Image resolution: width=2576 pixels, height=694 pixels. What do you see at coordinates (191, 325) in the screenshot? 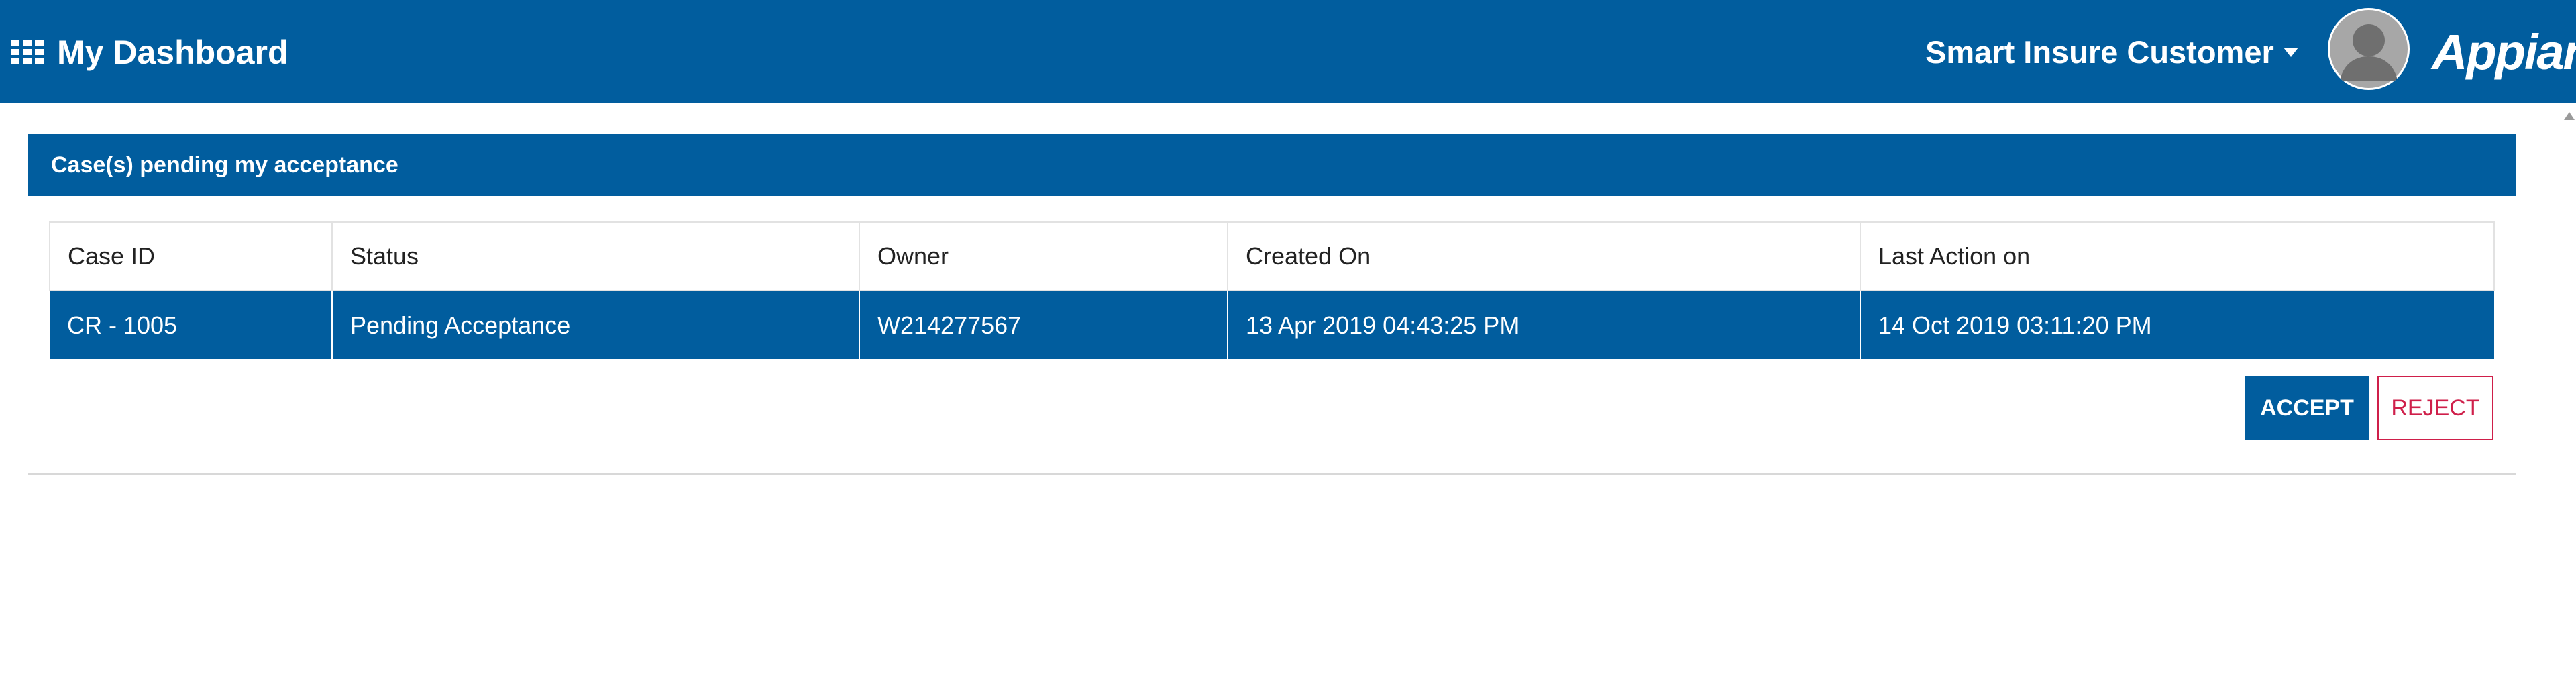
I see `cell-case-id: CR - 1005` at bounding box center [191, 325].